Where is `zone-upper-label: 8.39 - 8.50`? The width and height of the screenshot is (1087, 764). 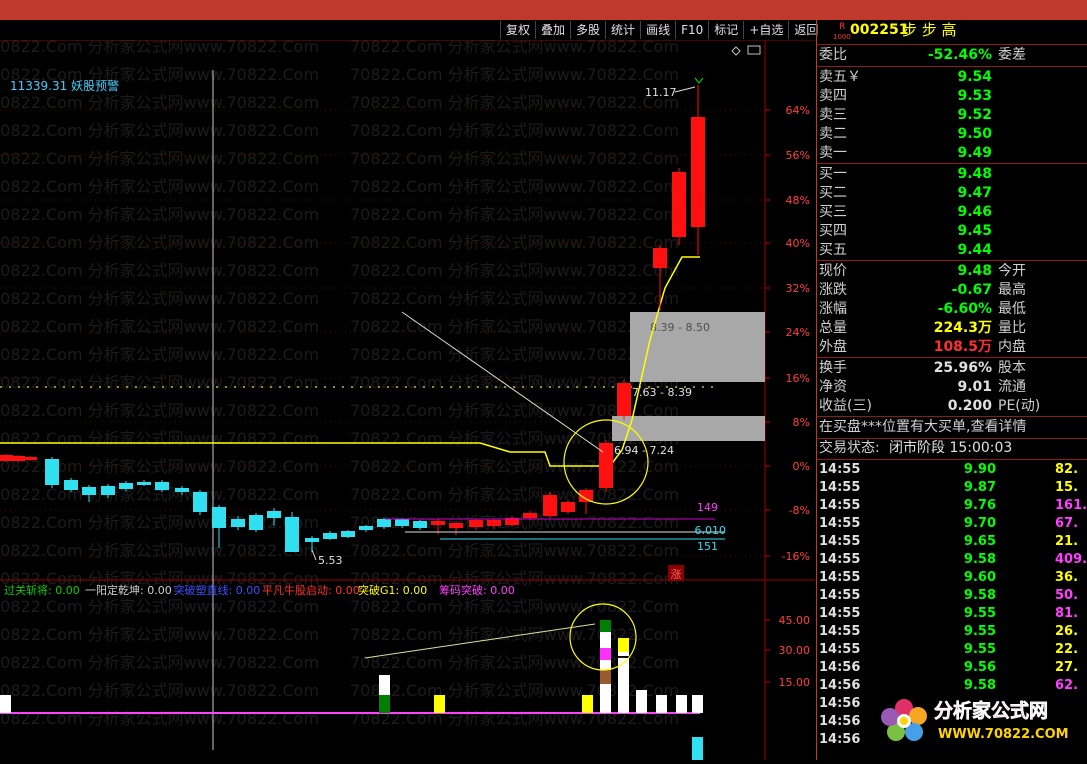
zone-upper-label: 8.39 - 8.50 is located at coordinates (680, 327).